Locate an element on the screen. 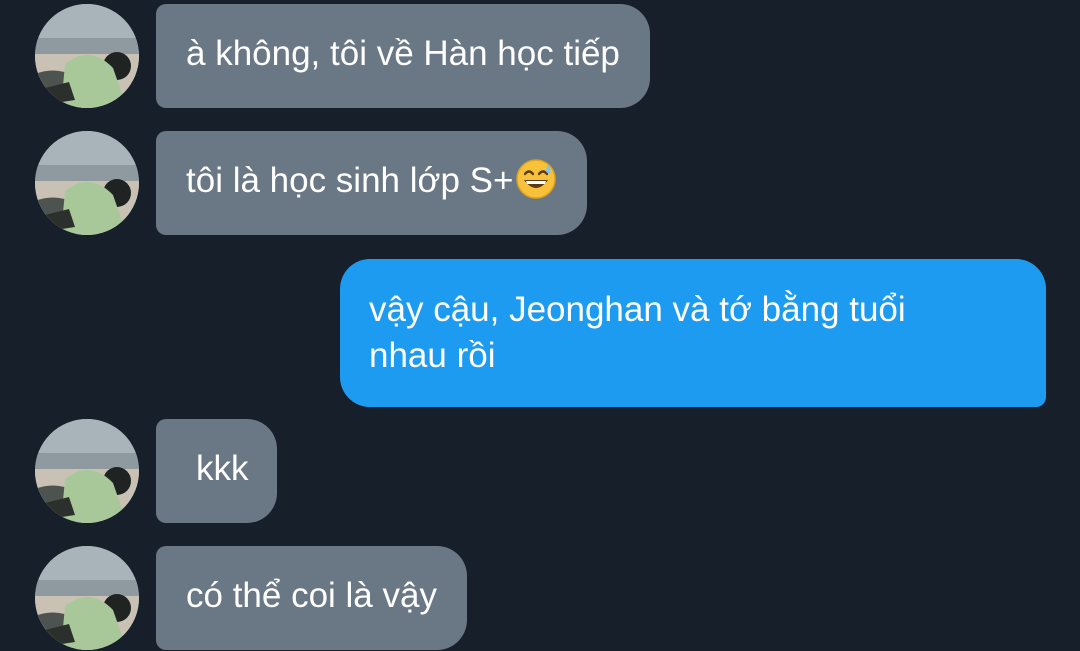  message-text: à không, tôi về Hàn học tiếp is located at coordinates (403, 53).